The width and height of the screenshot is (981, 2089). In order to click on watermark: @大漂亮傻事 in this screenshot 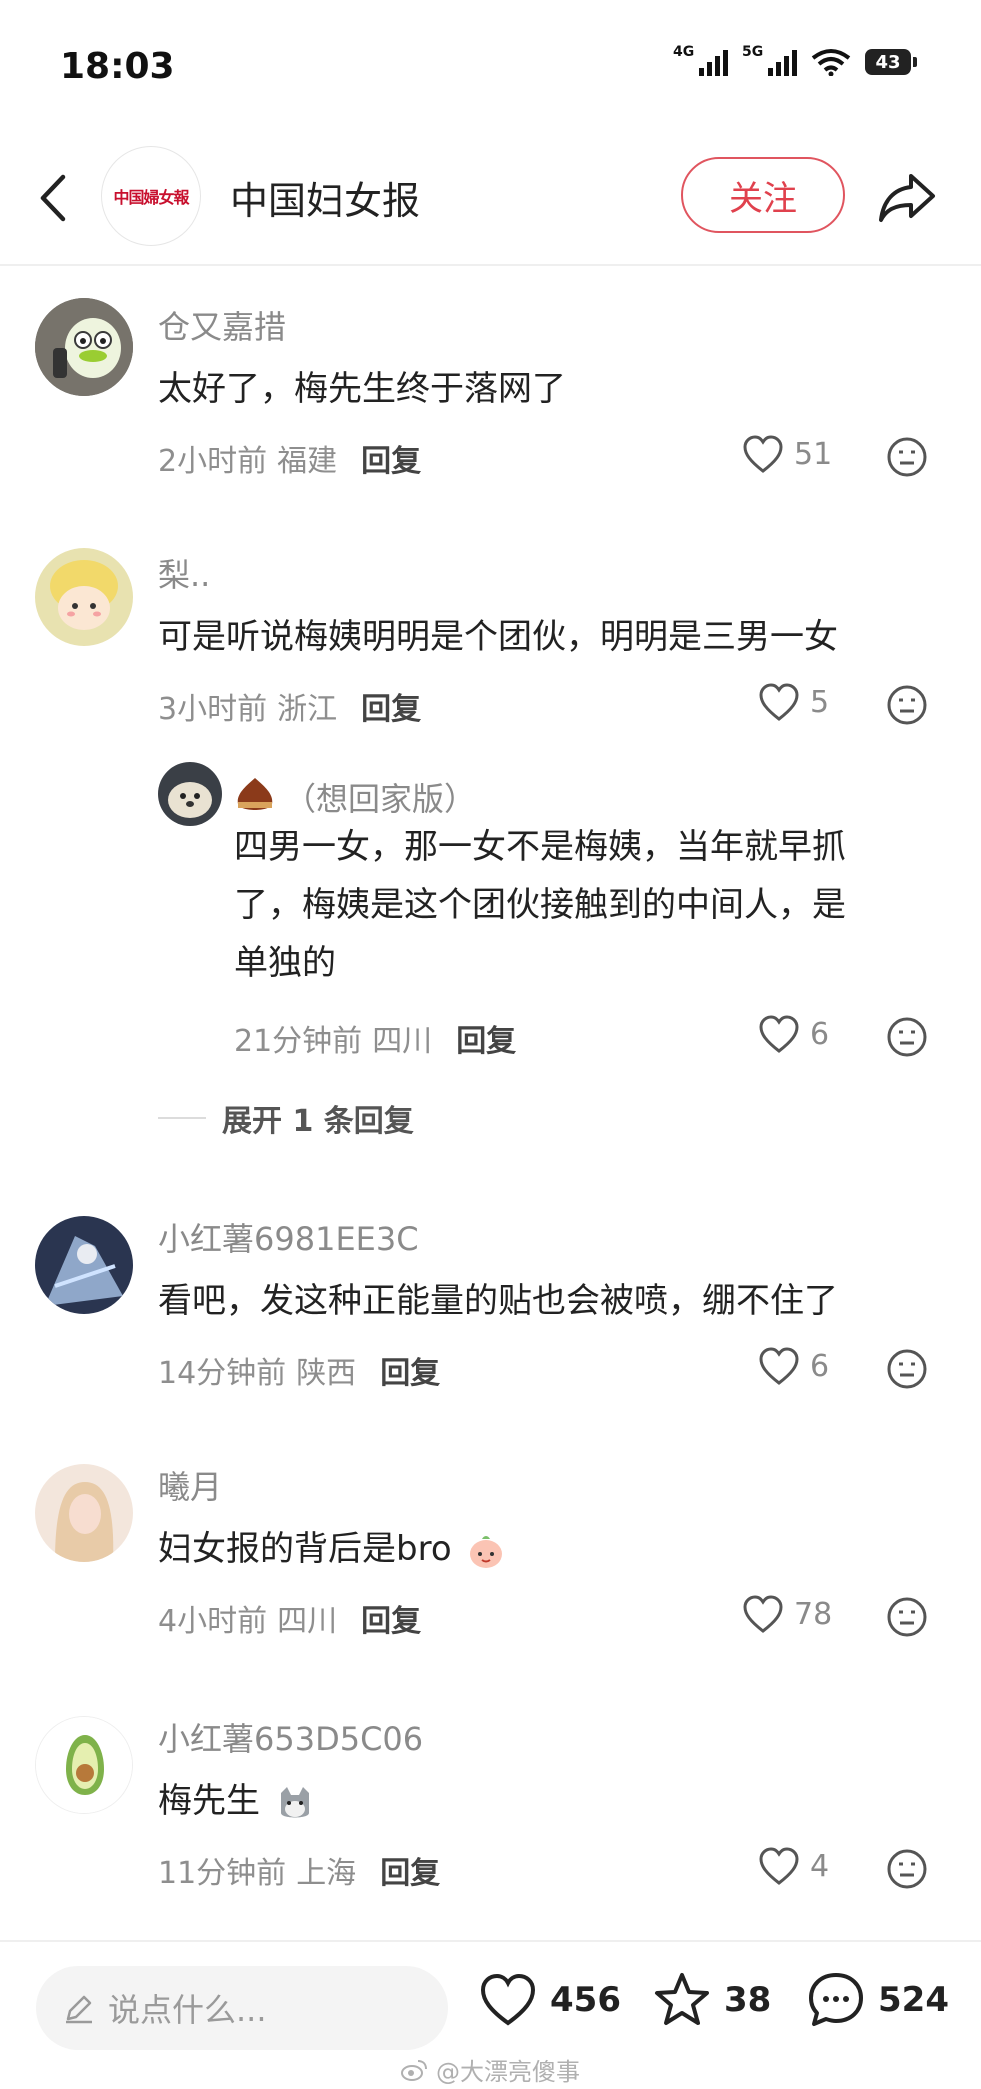, I will do `click(490, 2069)`.